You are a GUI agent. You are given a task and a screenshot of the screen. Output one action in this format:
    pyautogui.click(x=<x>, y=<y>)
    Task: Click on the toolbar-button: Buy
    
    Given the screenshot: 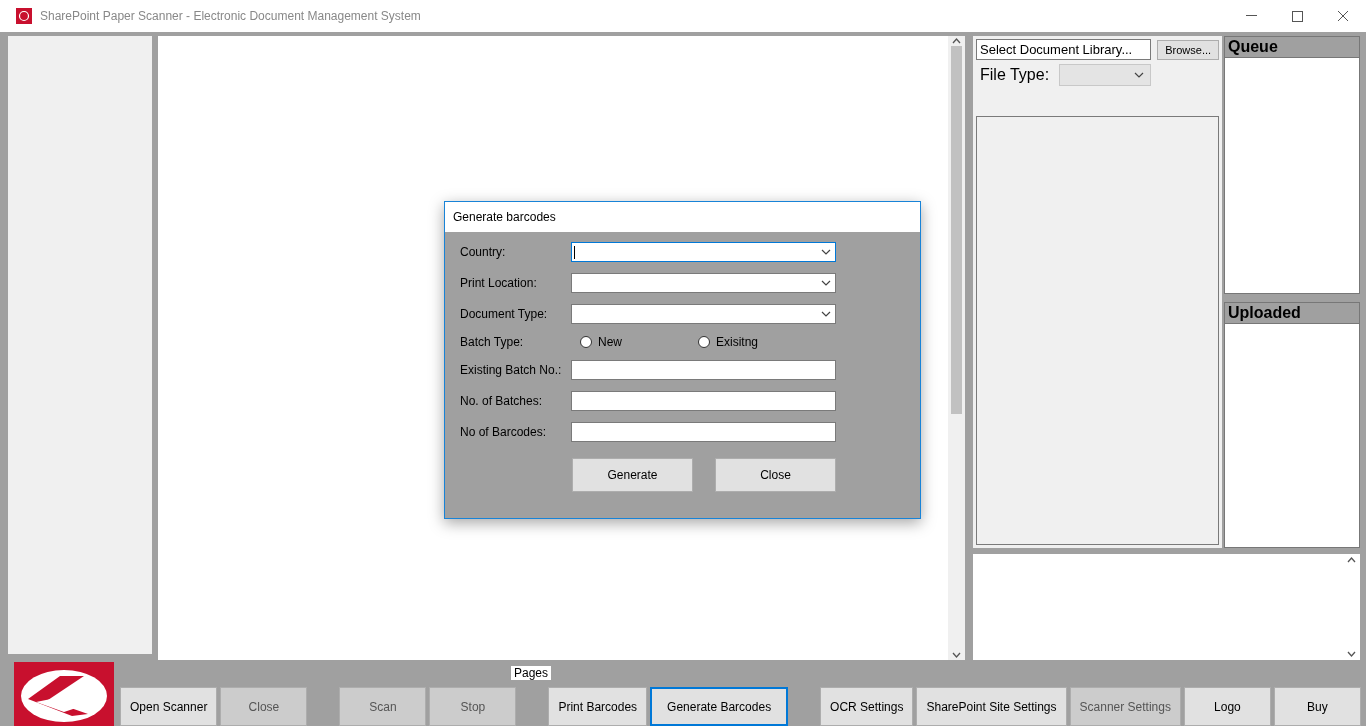 What is the action you would take?
    pyautogui.click(x=1317, y=706)
    